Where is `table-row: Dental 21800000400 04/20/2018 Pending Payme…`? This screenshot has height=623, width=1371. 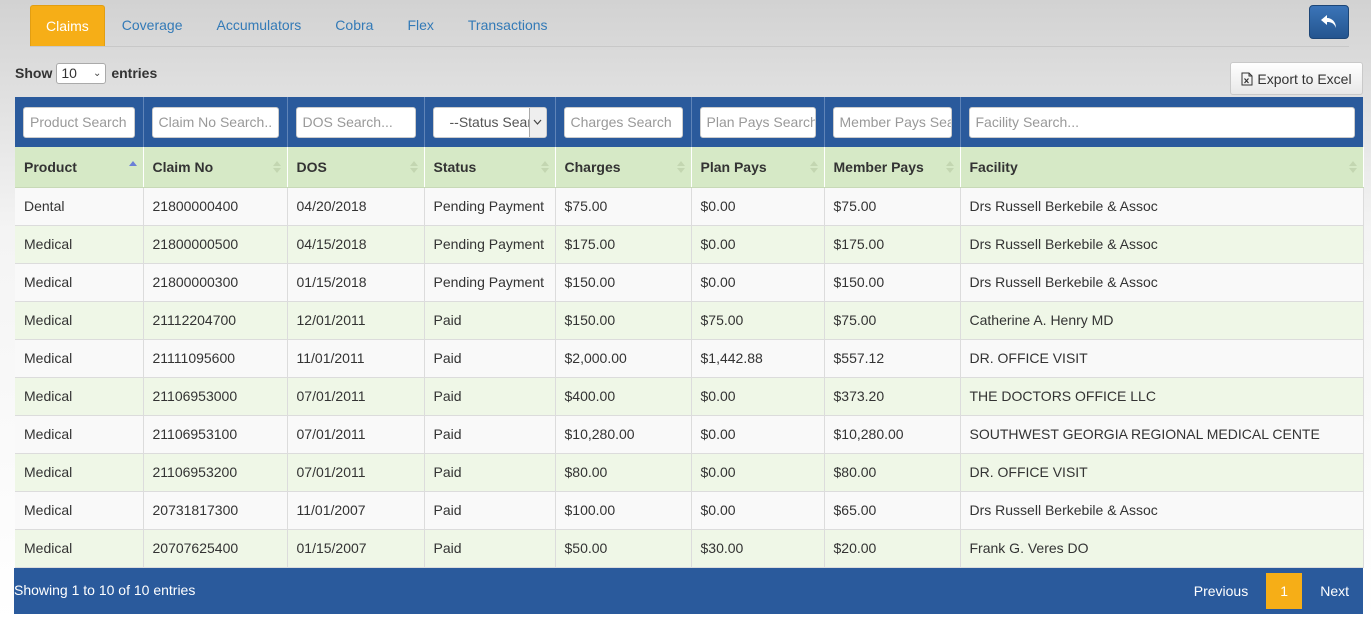 table-row: Dental 21800000400 04/20/2018 Pending Payme… is located at coordinates (689, 206).